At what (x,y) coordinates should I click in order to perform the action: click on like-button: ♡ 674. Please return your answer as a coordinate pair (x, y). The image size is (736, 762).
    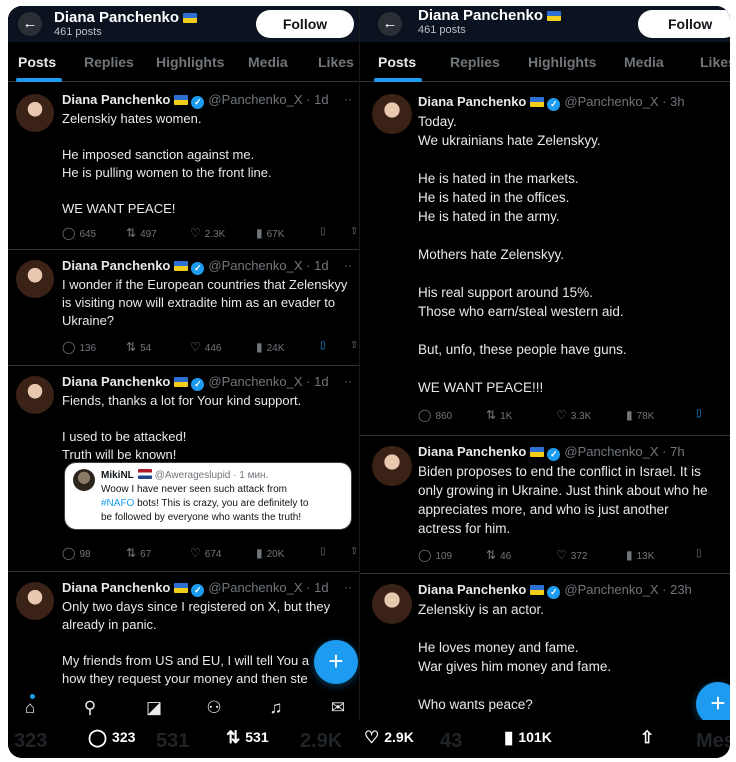
    Looking at the image, I should click on (205, 553).